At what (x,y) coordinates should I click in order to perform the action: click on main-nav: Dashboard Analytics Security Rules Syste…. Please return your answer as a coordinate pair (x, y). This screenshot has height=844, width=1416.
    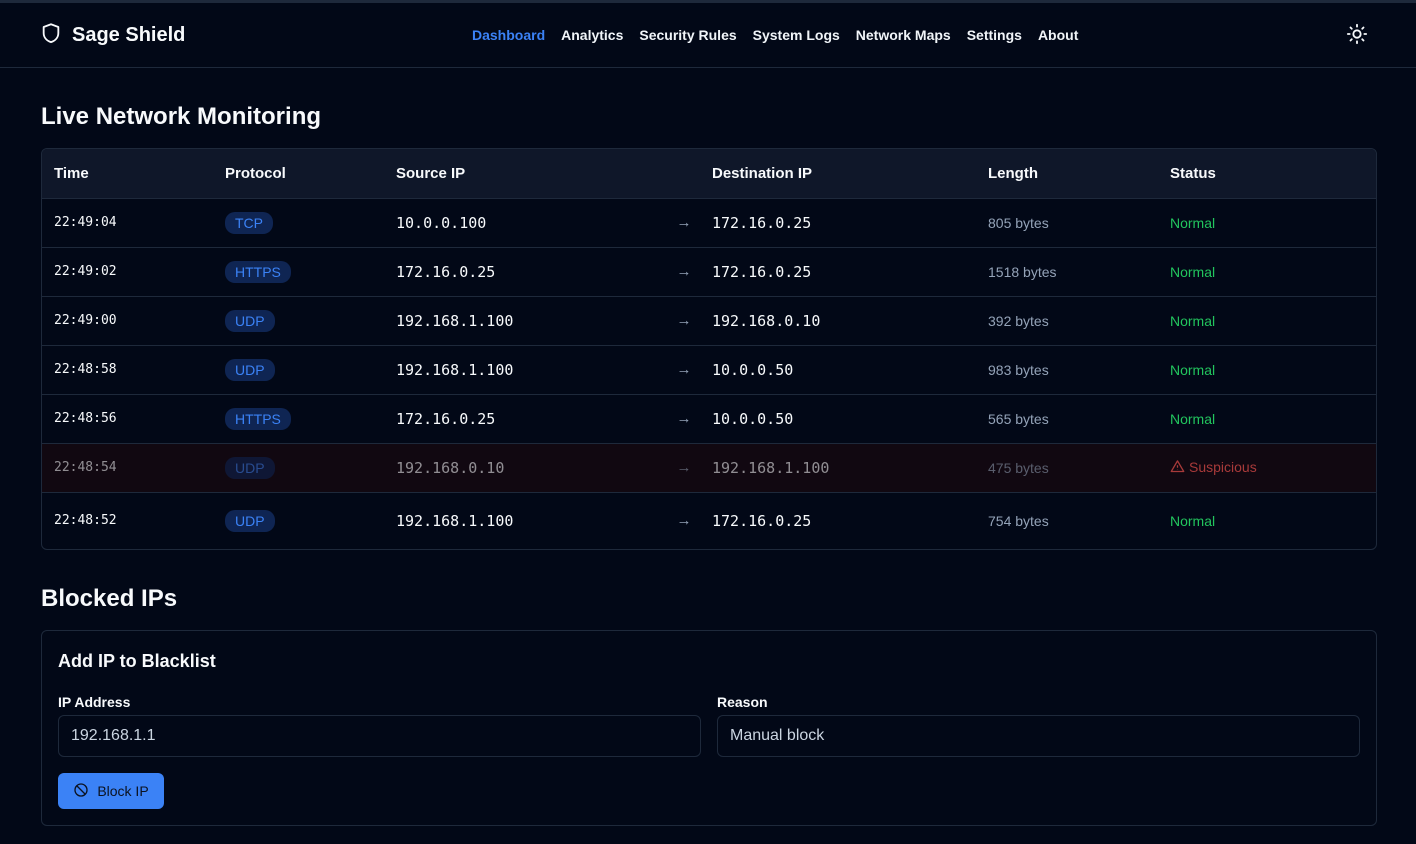
    Looking at the image, I should click on (775, 35).